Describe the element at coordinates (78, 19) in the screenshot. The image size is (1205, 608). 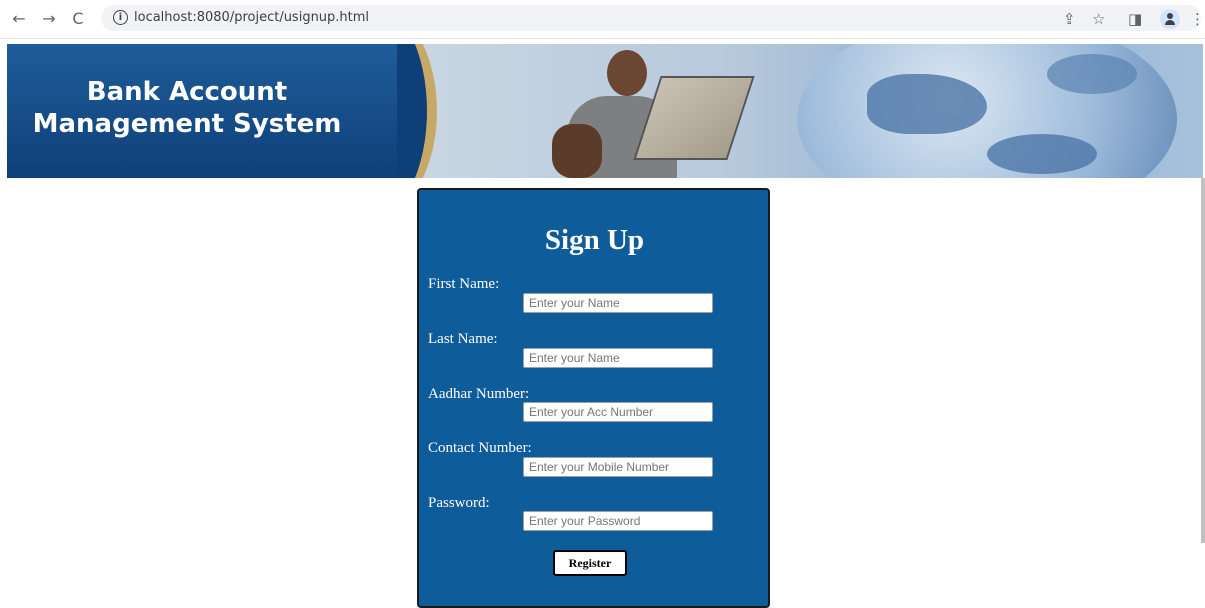
I see `reload-icon: C` at that location.